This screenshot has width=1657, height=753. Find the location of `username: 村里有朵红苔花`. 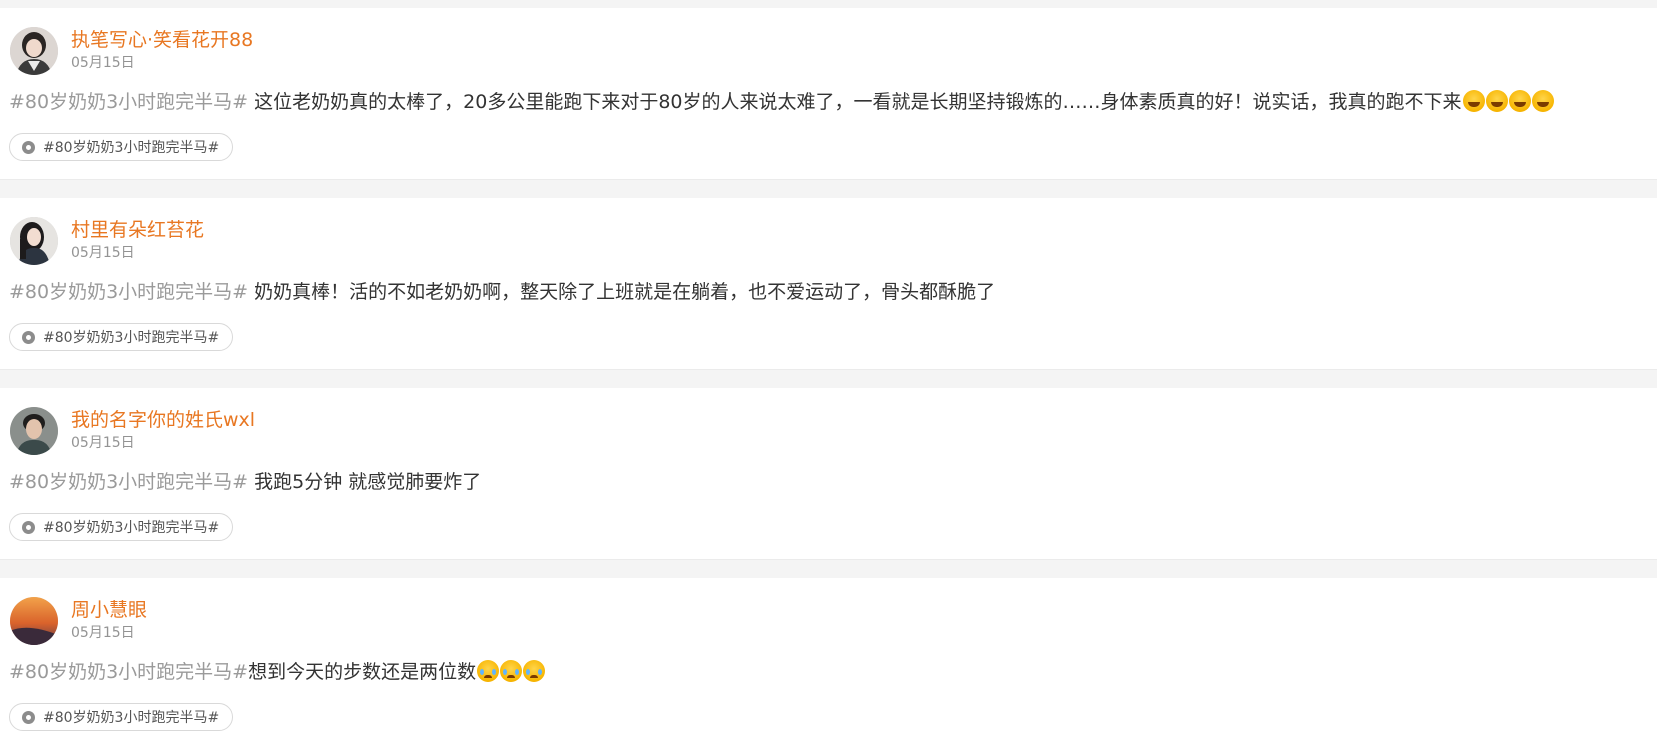

username: 村里有朵红苔花 is located at coordinates (137, 230).